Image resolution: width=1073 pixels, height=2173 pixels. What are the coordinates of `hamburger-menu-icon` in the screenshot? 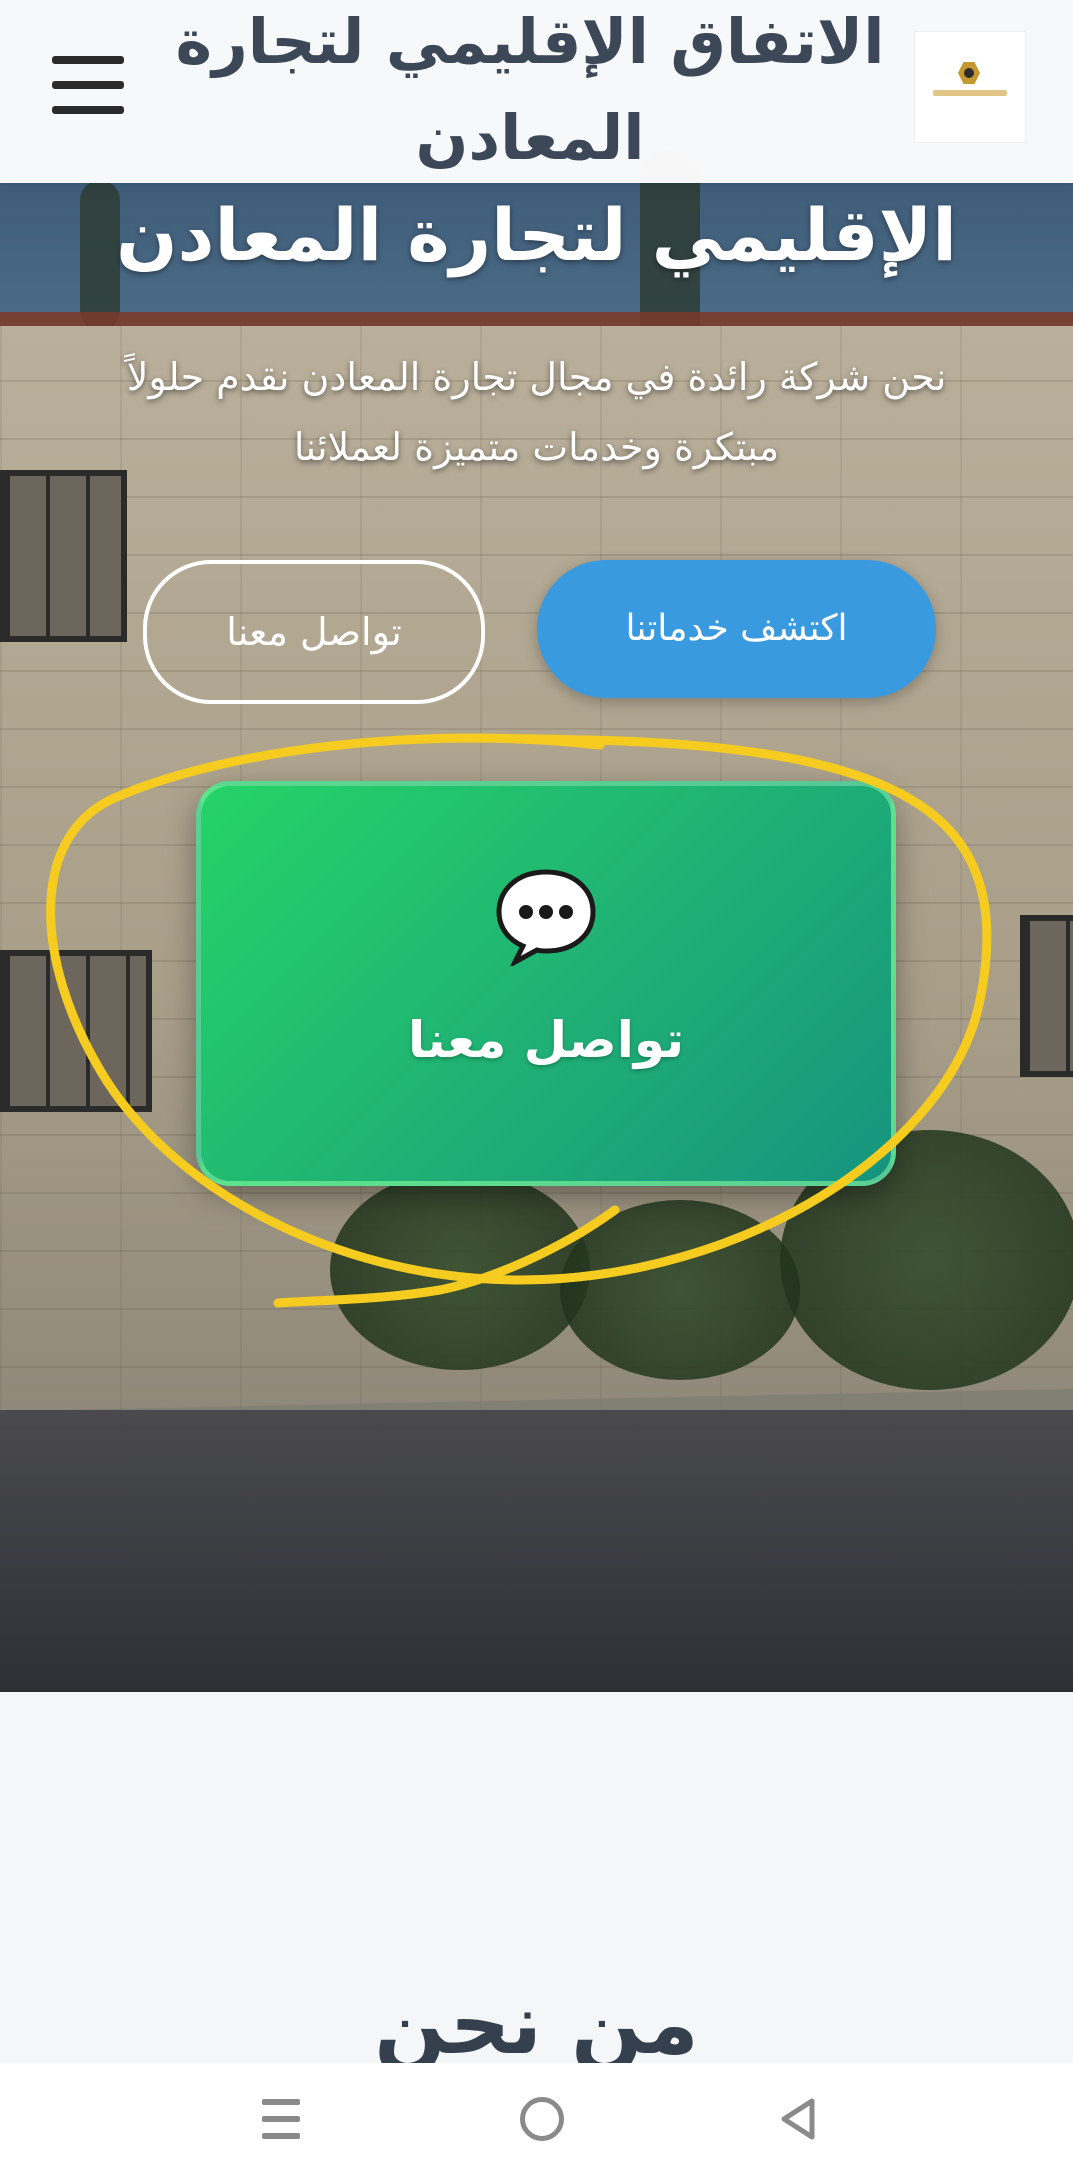 It's located at (88, 88).